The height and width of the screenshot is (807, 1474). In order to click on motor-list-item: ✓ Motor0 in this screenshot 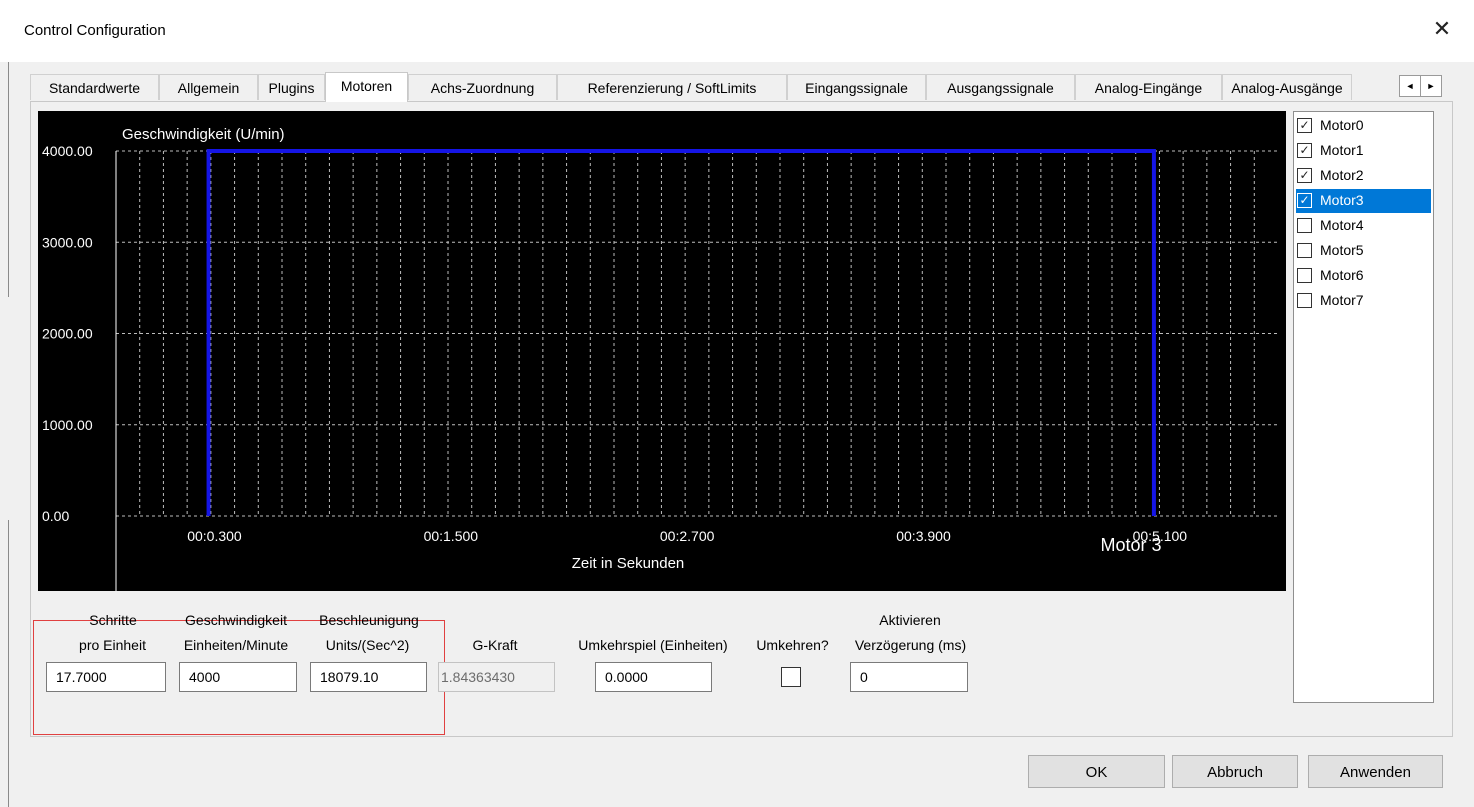, I will do `click(1363, 126)`.